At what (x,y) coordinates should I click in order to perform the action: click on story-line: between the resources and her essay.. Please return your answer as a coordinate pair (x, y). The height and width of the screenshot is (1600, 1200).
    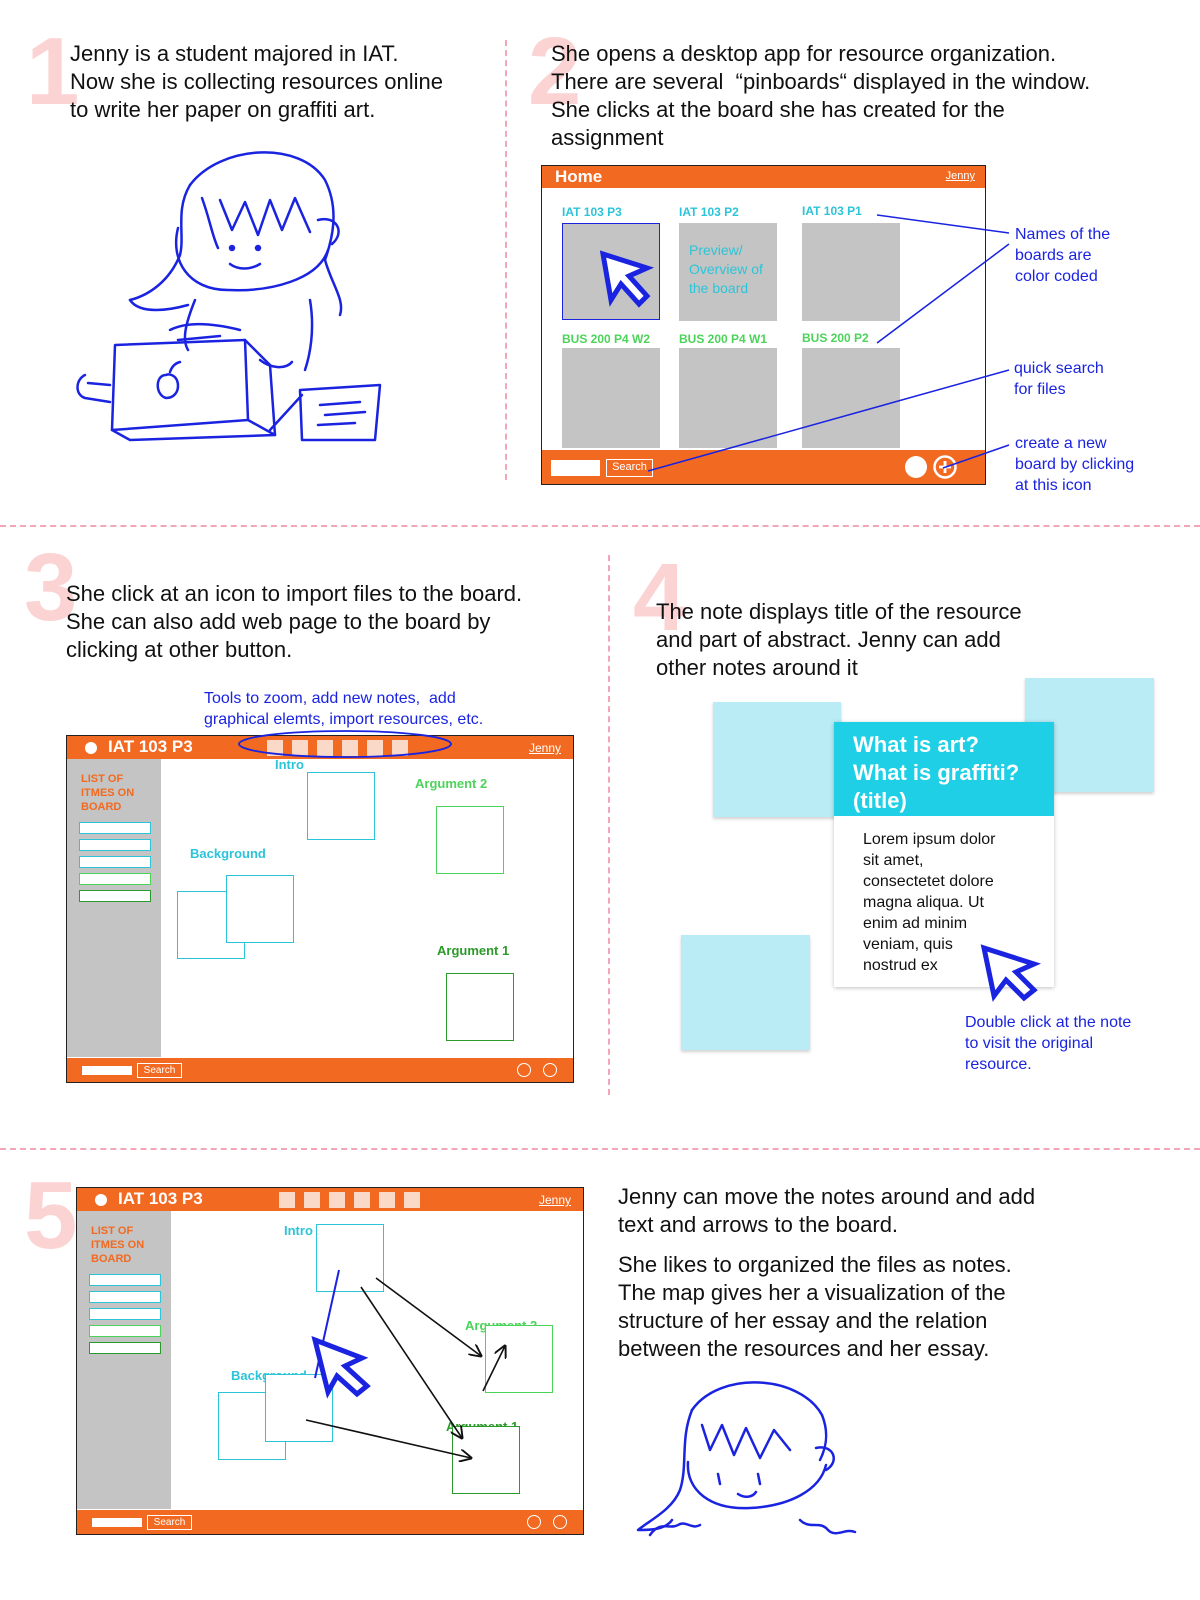
    Looking at the image, I should click on (804, 1348).